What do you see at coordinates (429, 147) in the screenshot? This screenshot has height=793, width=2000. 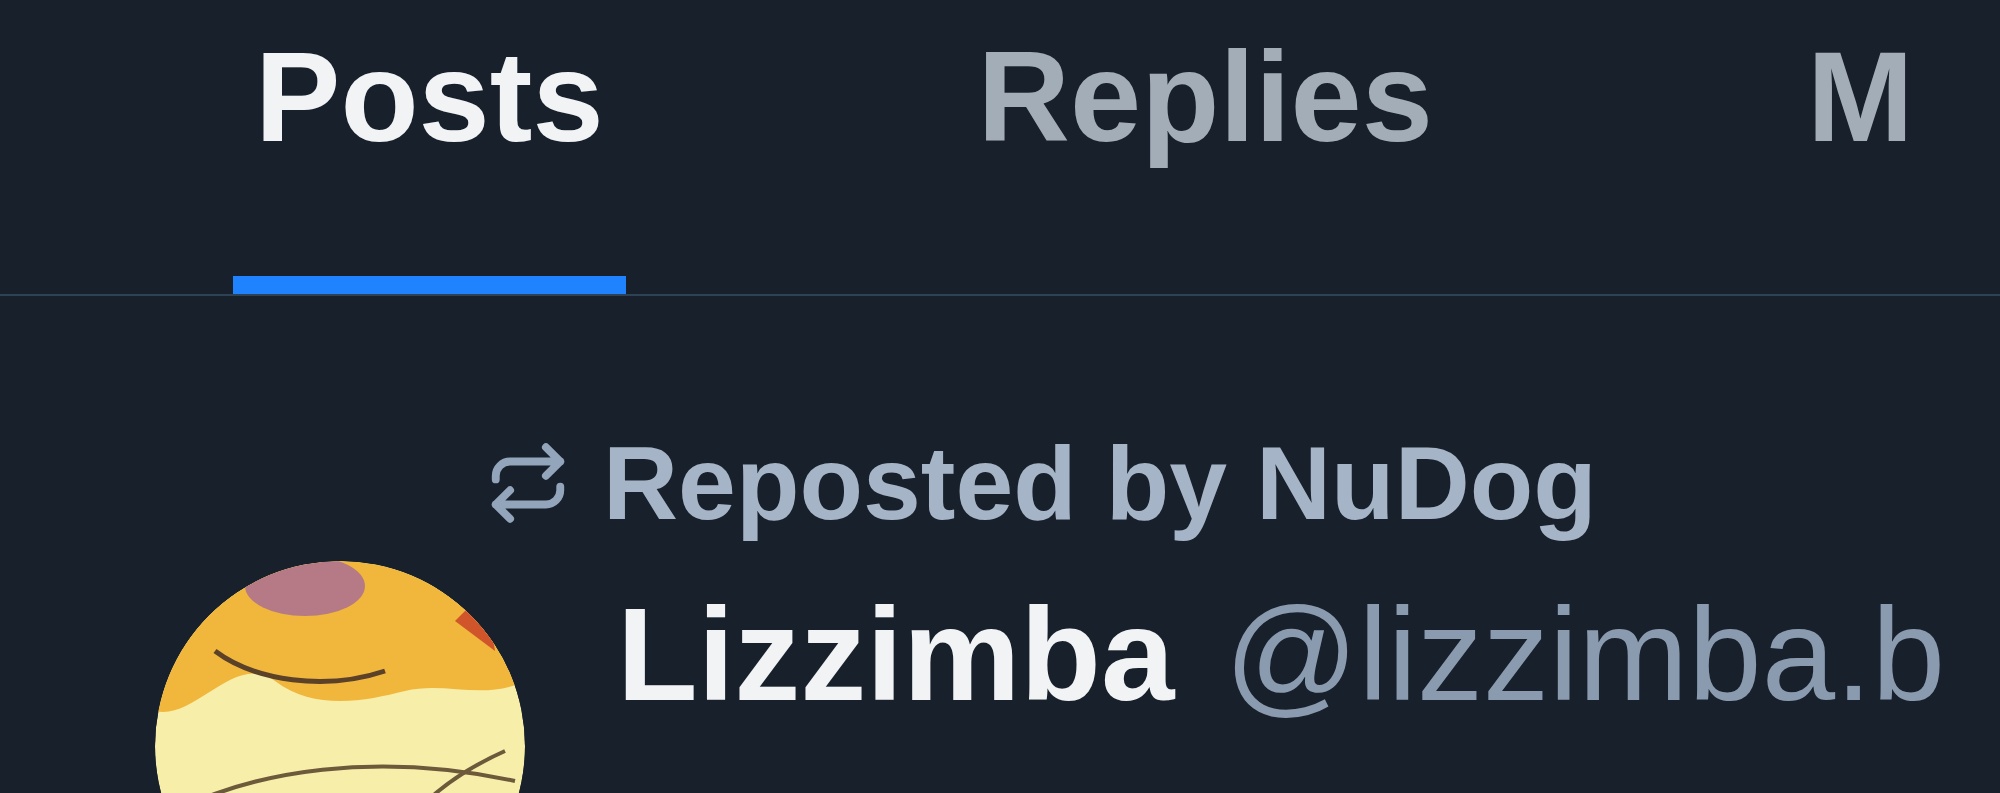 I see `profile-tab: Posts` at bounding box center [429, 147].